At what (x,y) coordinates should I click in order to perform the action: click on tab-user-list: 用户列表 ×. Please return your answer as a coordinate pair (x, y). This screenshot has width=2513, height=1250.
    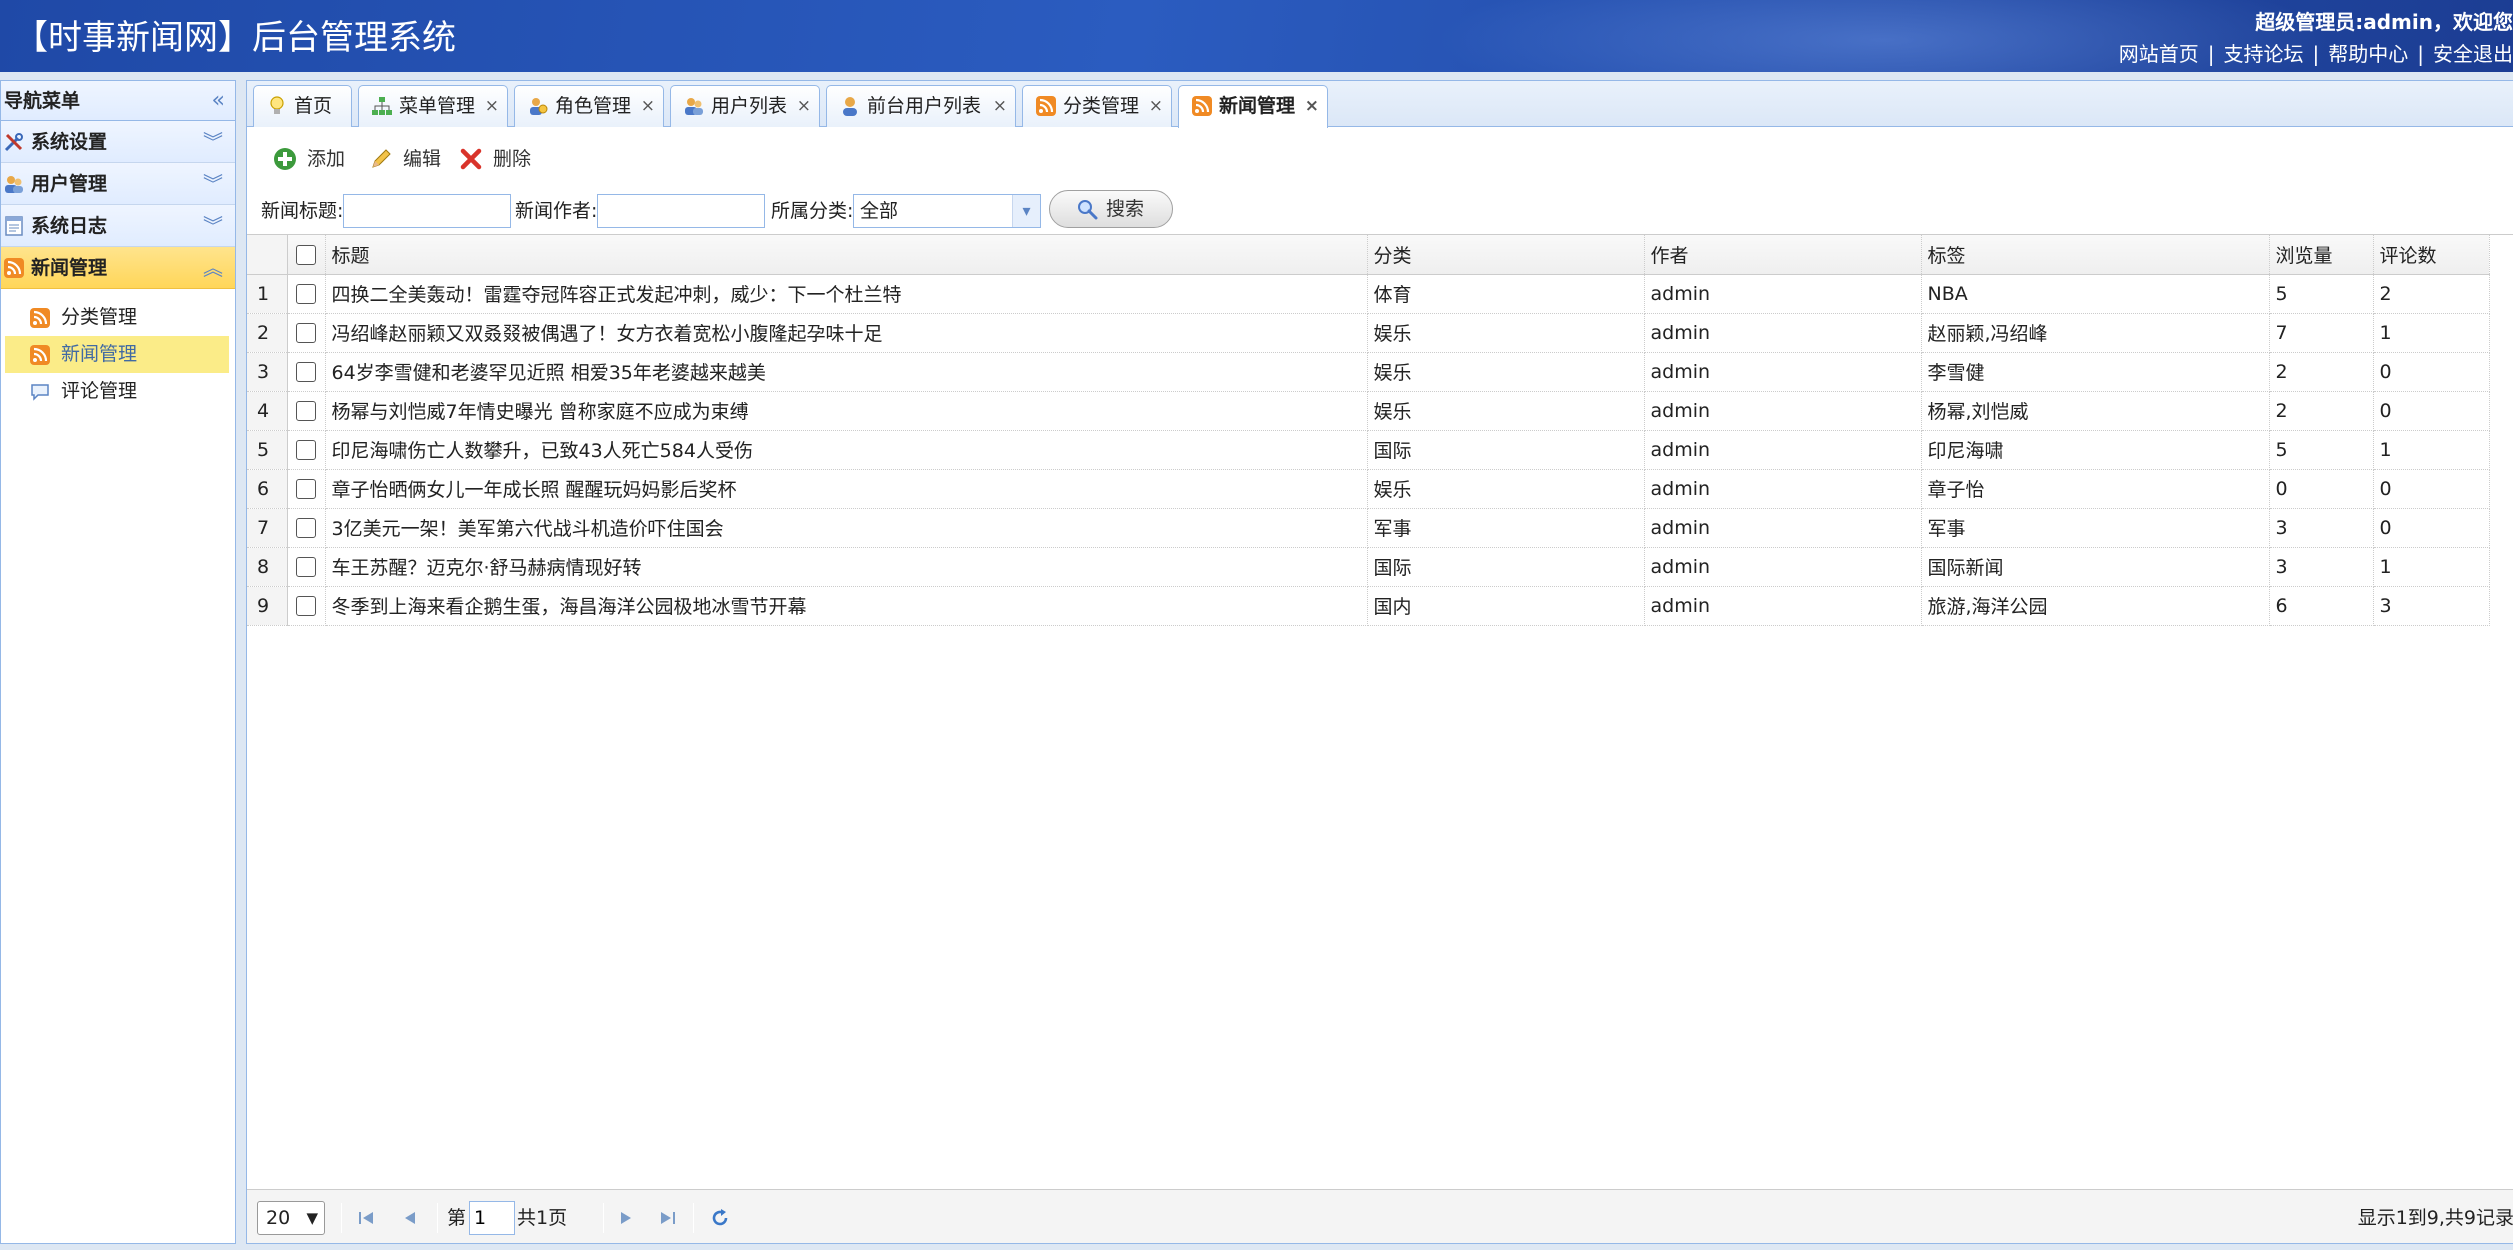
    Looking at the image, I should click on (745, 106).